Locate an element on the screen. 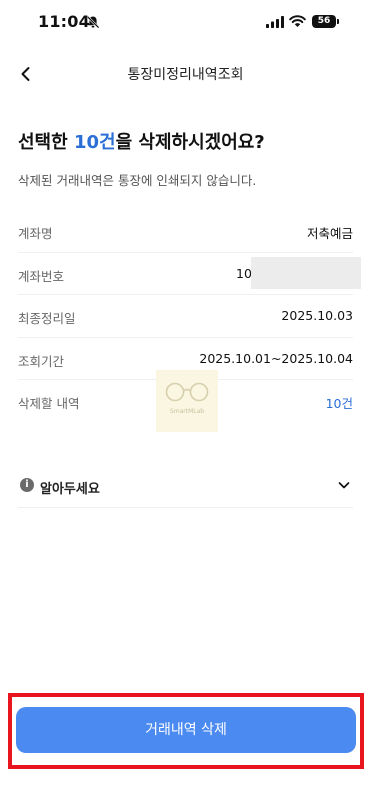  notice-accordion: i 알아두세요 is located at coordinates (185, 488).